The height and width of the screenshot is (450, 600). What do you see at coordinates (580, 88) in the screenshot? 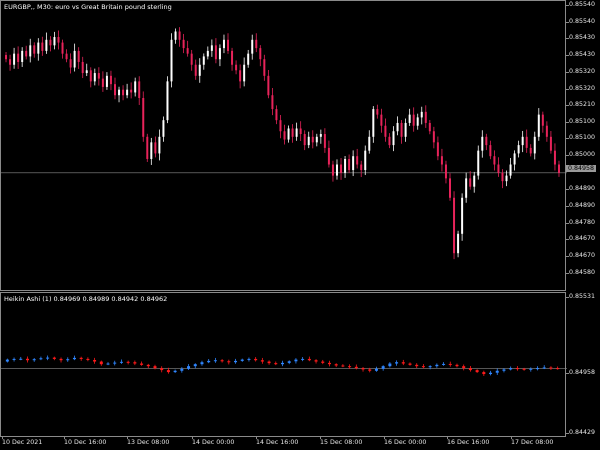
I see `price-tick: 0.85320` at bounding box center [580, 88].